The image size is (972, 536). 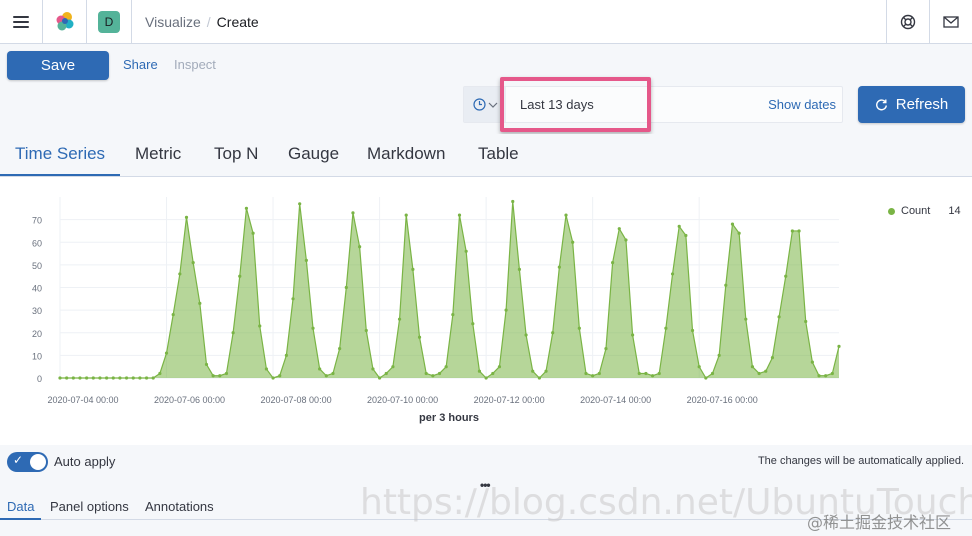 What do you see at coordinates (20, 506) in the screenshot?
I see `tab-data: Data` at bounding box center [20, 506].